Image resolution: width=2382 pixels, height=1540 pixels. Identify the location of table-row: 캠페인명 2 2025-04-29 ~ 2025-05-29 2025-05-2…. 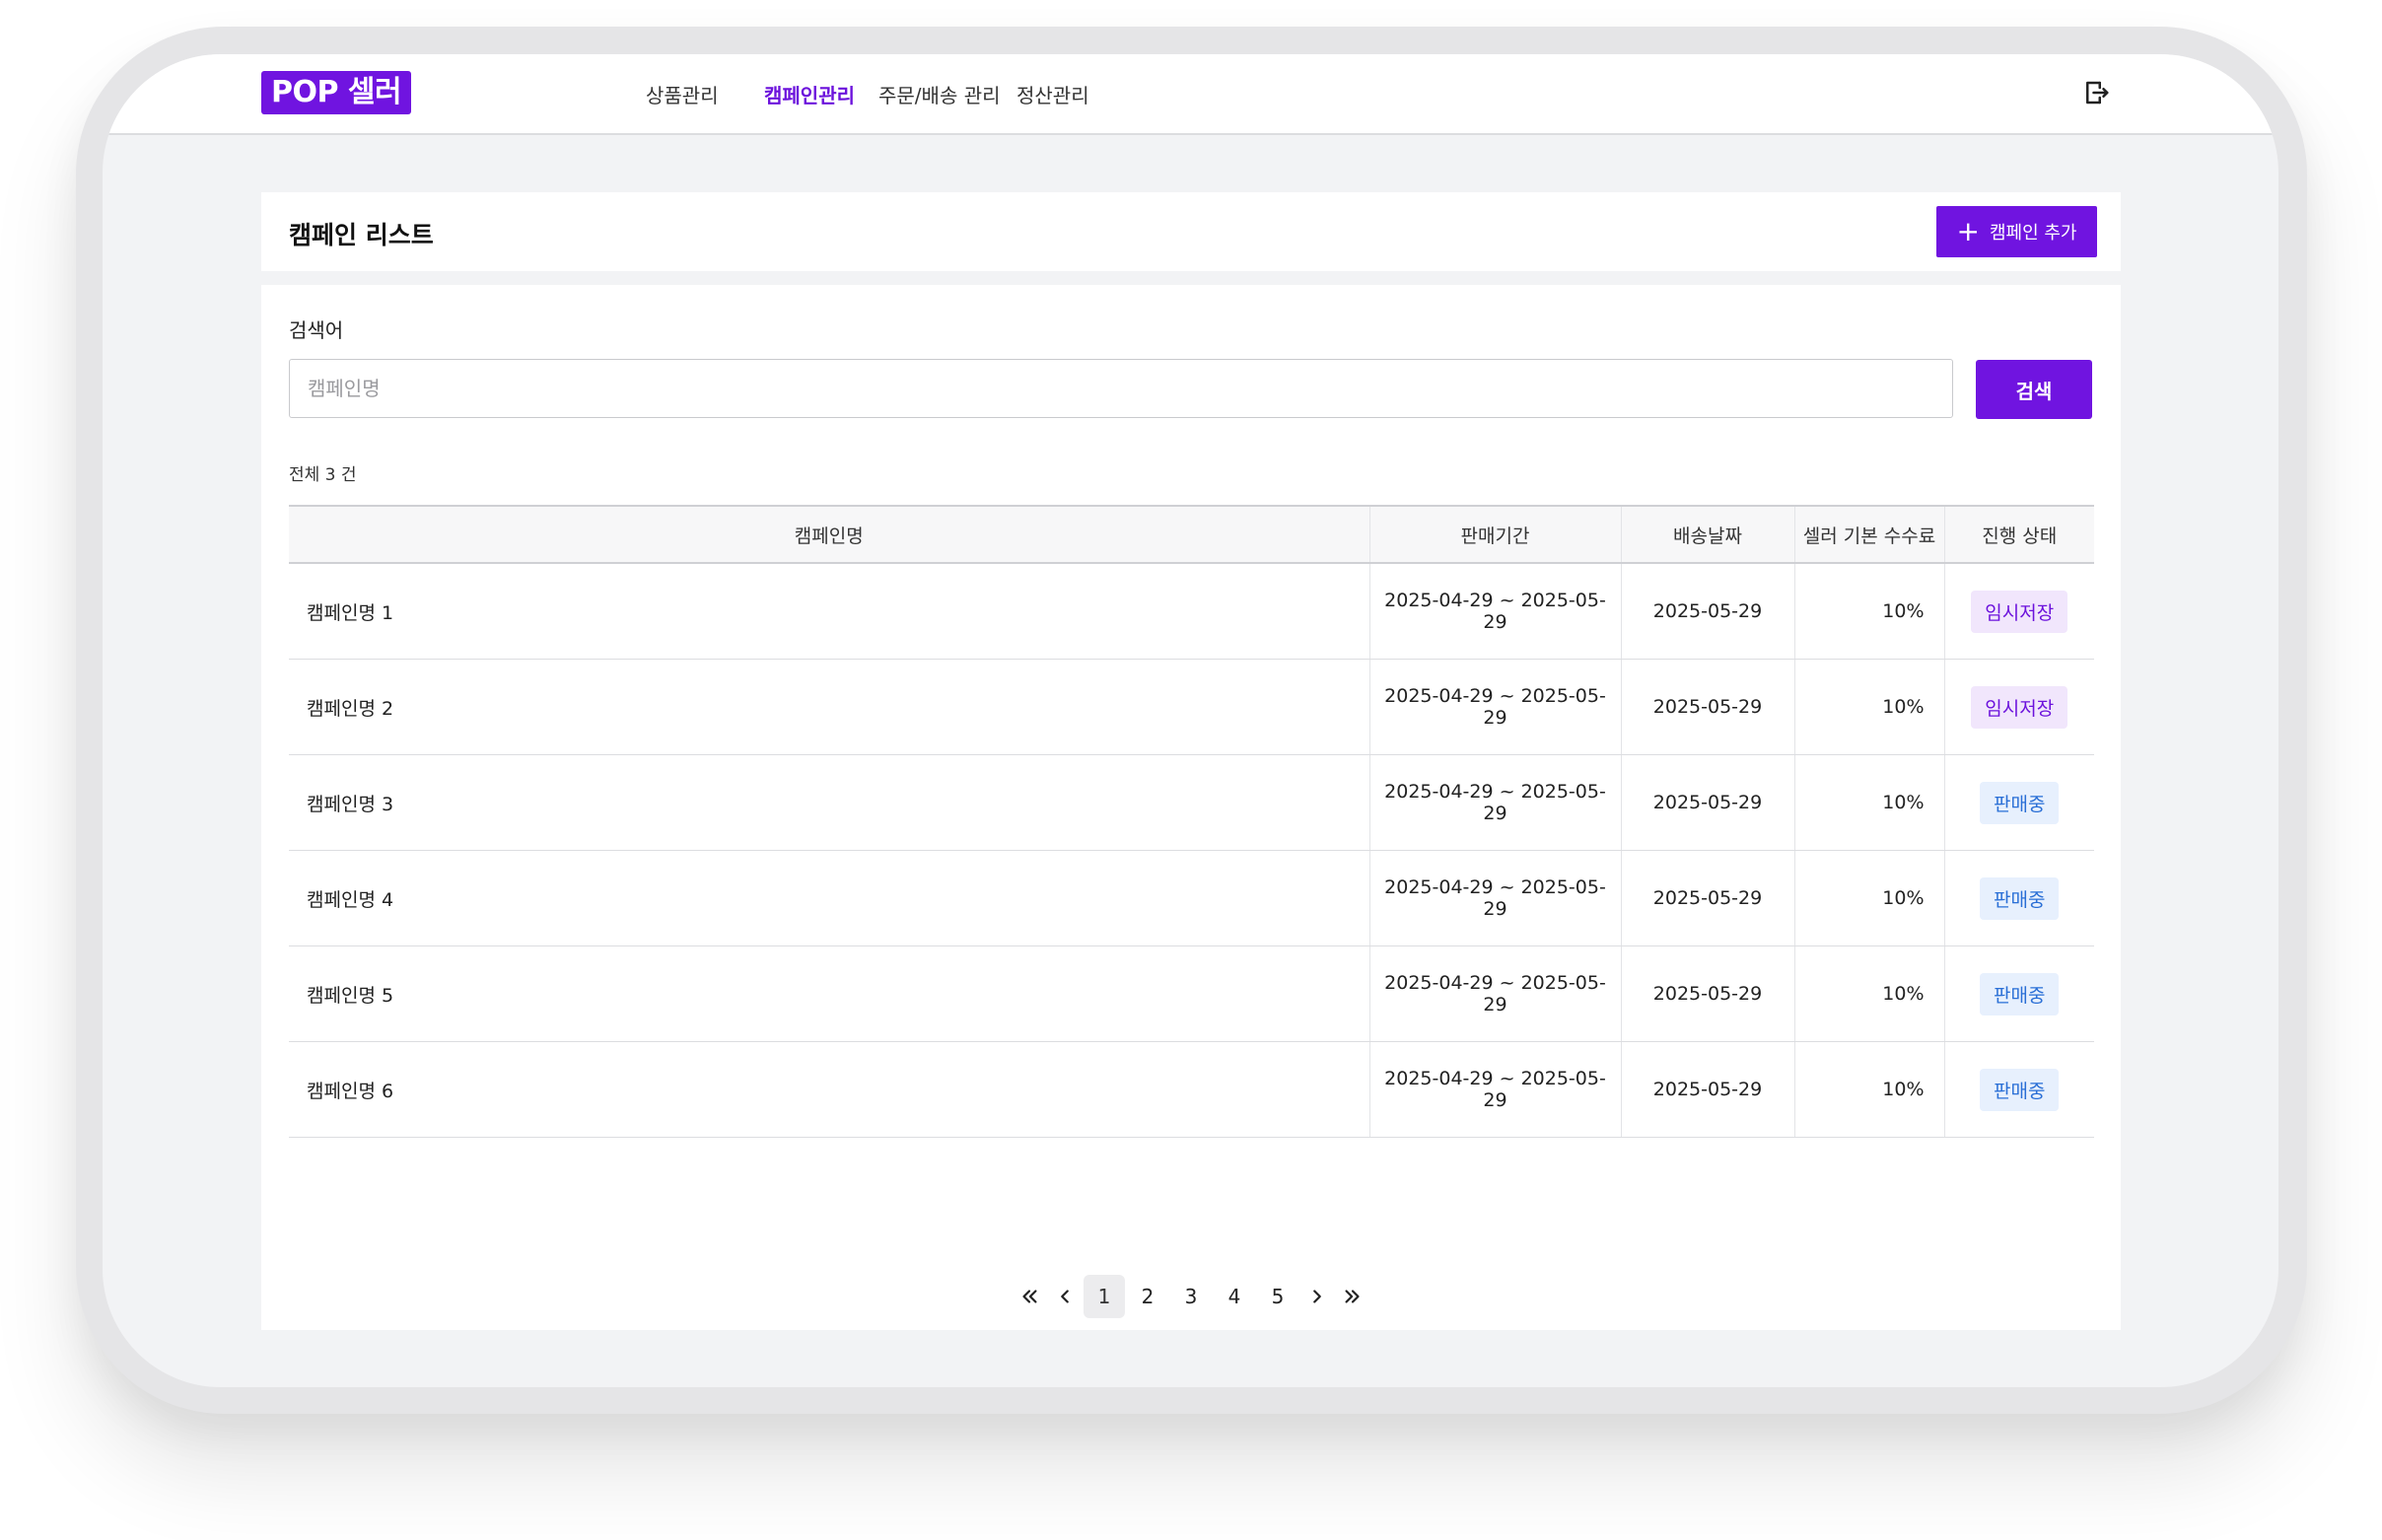
(1192, 707).